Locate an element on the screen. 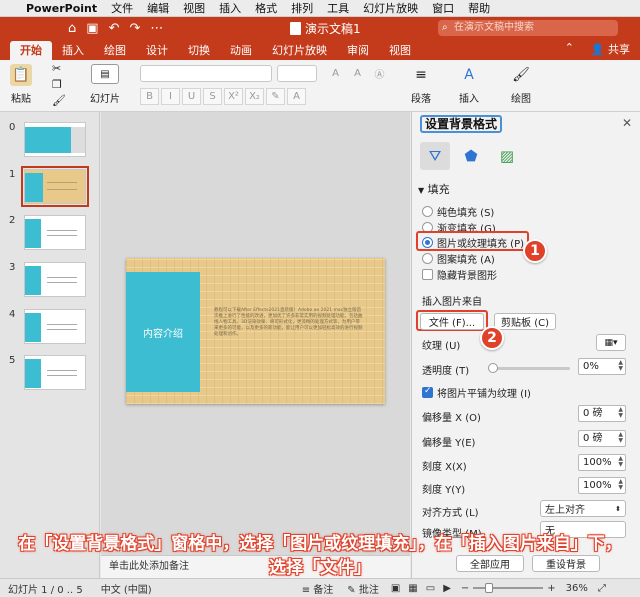 The image size is (640, 597). slideshow-icon: ▶ is located at coordinates (447, 588).